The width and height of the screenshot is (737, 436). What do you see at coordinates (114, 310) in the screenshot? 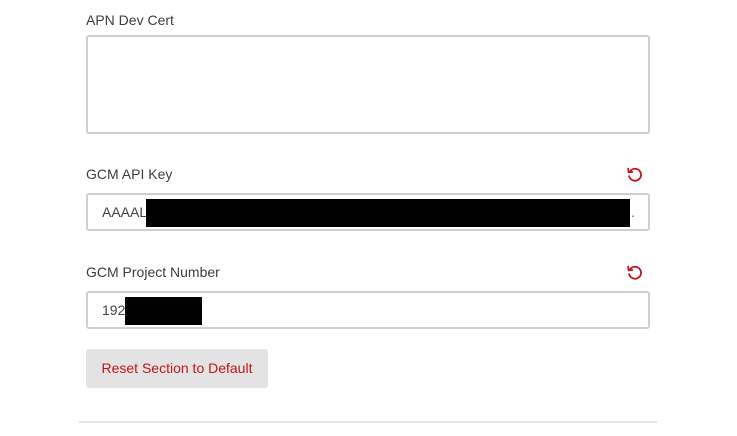
I see `gcm-project-number-value: 192` at bounding box center [114, 310].